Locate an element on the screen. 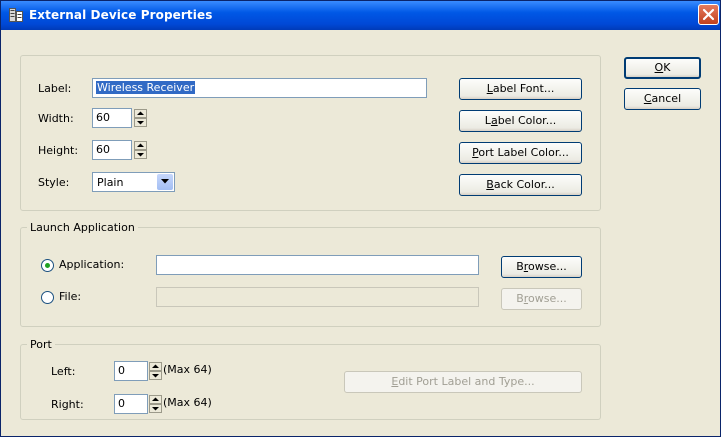 The height and width of the screenshot is (437, 721). left-port-field: 0 is located at coordinates (131, 371).